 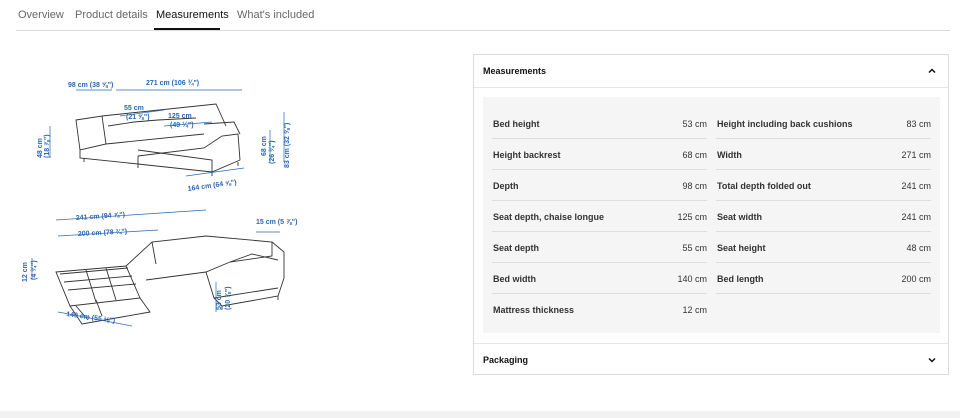 What do you see at coordinates (534, 310) in the screenshot?
I see `measurement-label: Mattress thickness` at bounding box center [534, 310].